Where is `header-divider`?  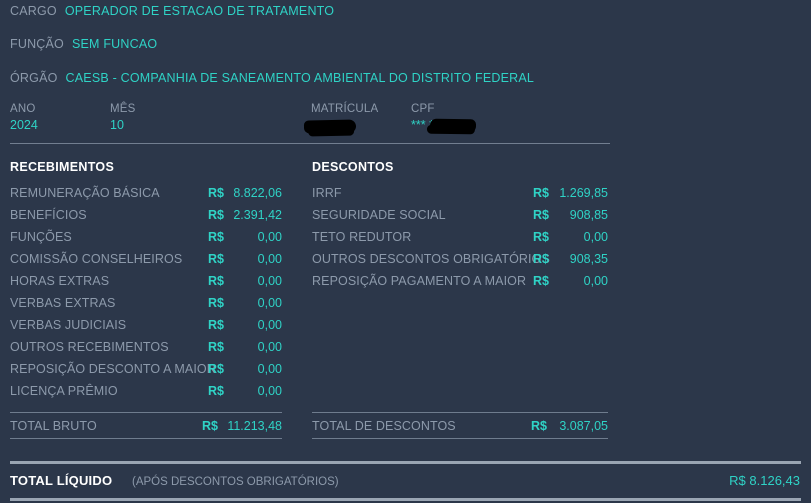 header-divider is located at coordinates (310, 143).